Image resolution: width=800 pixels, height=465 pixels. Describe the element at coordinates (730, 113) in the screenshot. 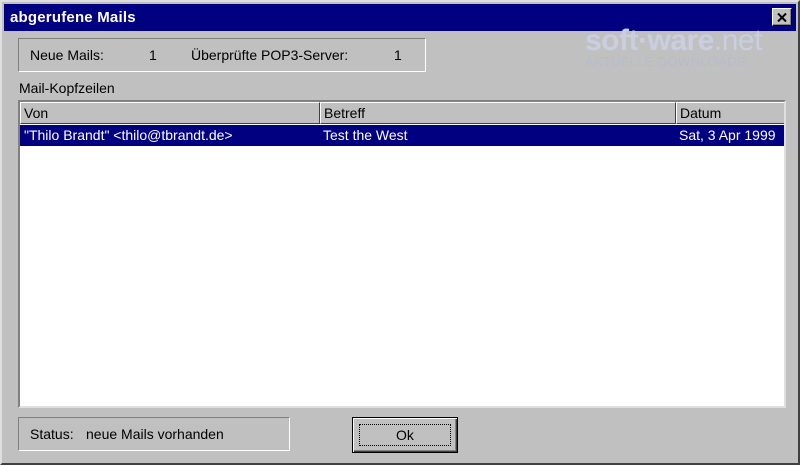

I see `column-header-date: Datum` at that location.